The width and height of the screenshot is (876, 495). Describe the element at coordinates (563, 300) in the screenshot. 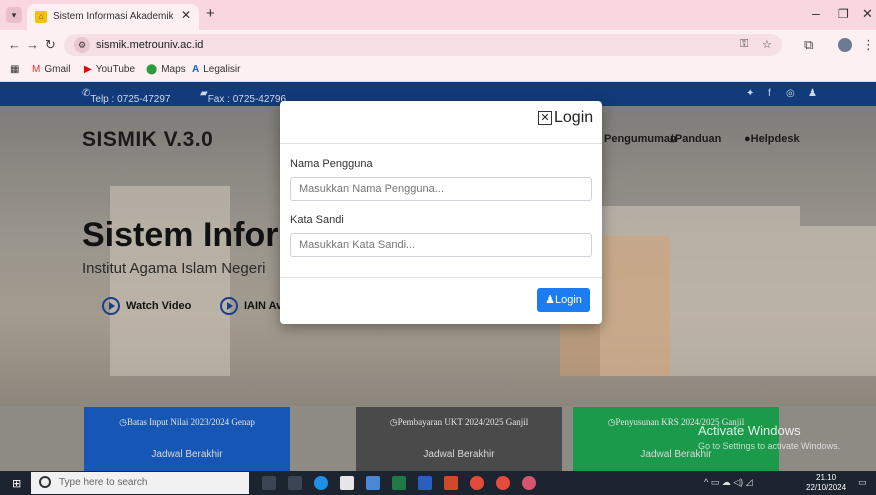

I see `login-submit-button: ♟Login` at that location.